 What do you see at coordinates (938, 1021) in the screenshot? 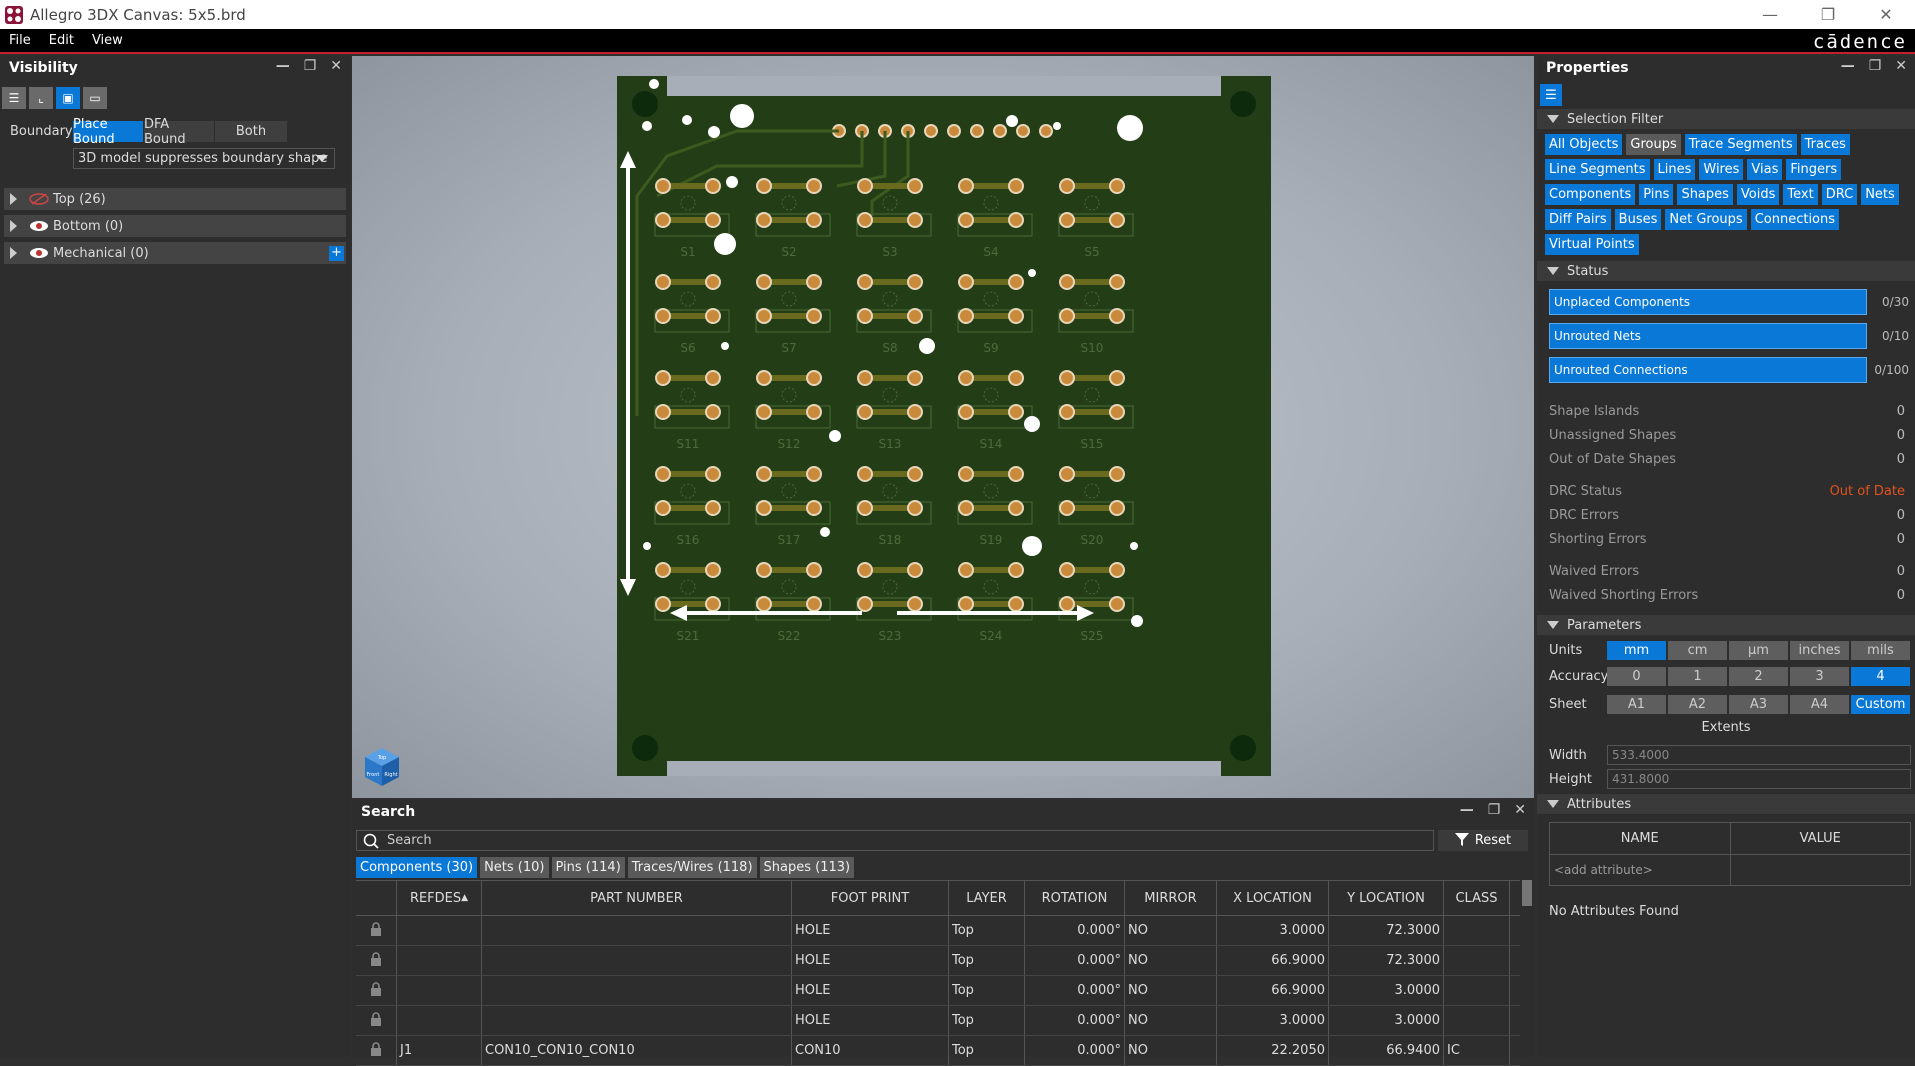
I see `table-row: HOLE Top 0.000° NO 3.0000 3.0000` at bounding box center [938, 1021].